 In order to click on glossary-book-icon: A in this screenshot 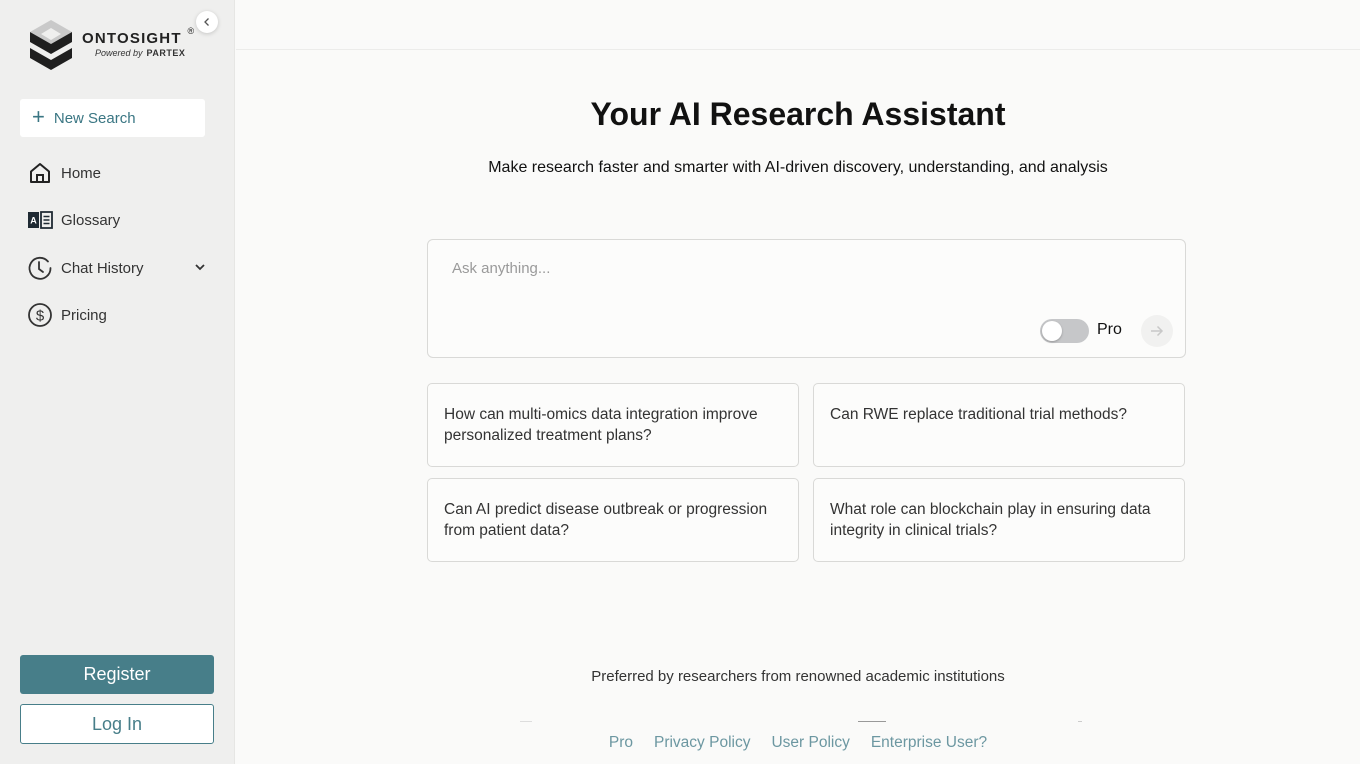, I will do `click(40, 220)`.